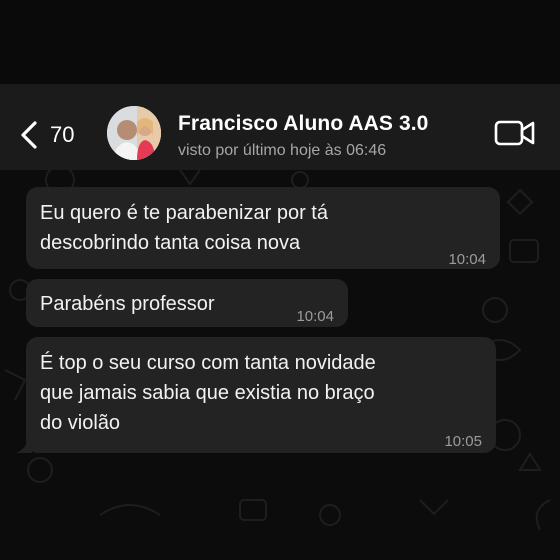  What do you see at coordinates (514, 133) in the screenshot?
I see `video-camera-icon` at bounding box center [514, 133].